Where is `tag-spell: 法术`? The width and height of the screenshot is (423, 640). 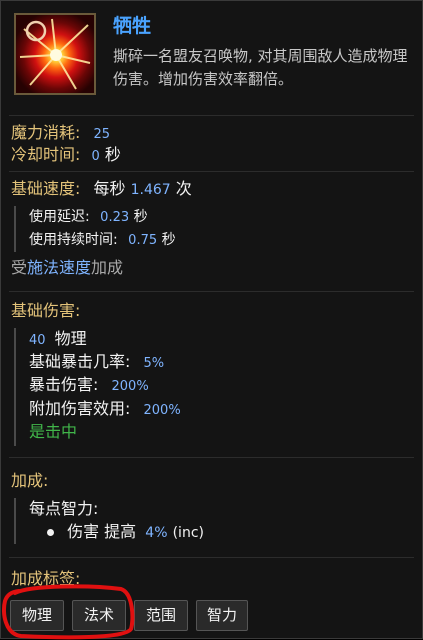 tag-spell: 法术 is located at coordinates (99, 615).